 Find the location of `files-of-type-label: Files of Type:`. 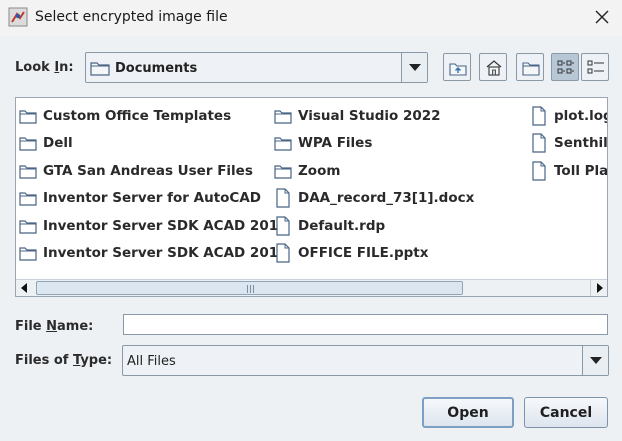

files-of-type-label: Files of Type: is located at coordinates (64, 360).